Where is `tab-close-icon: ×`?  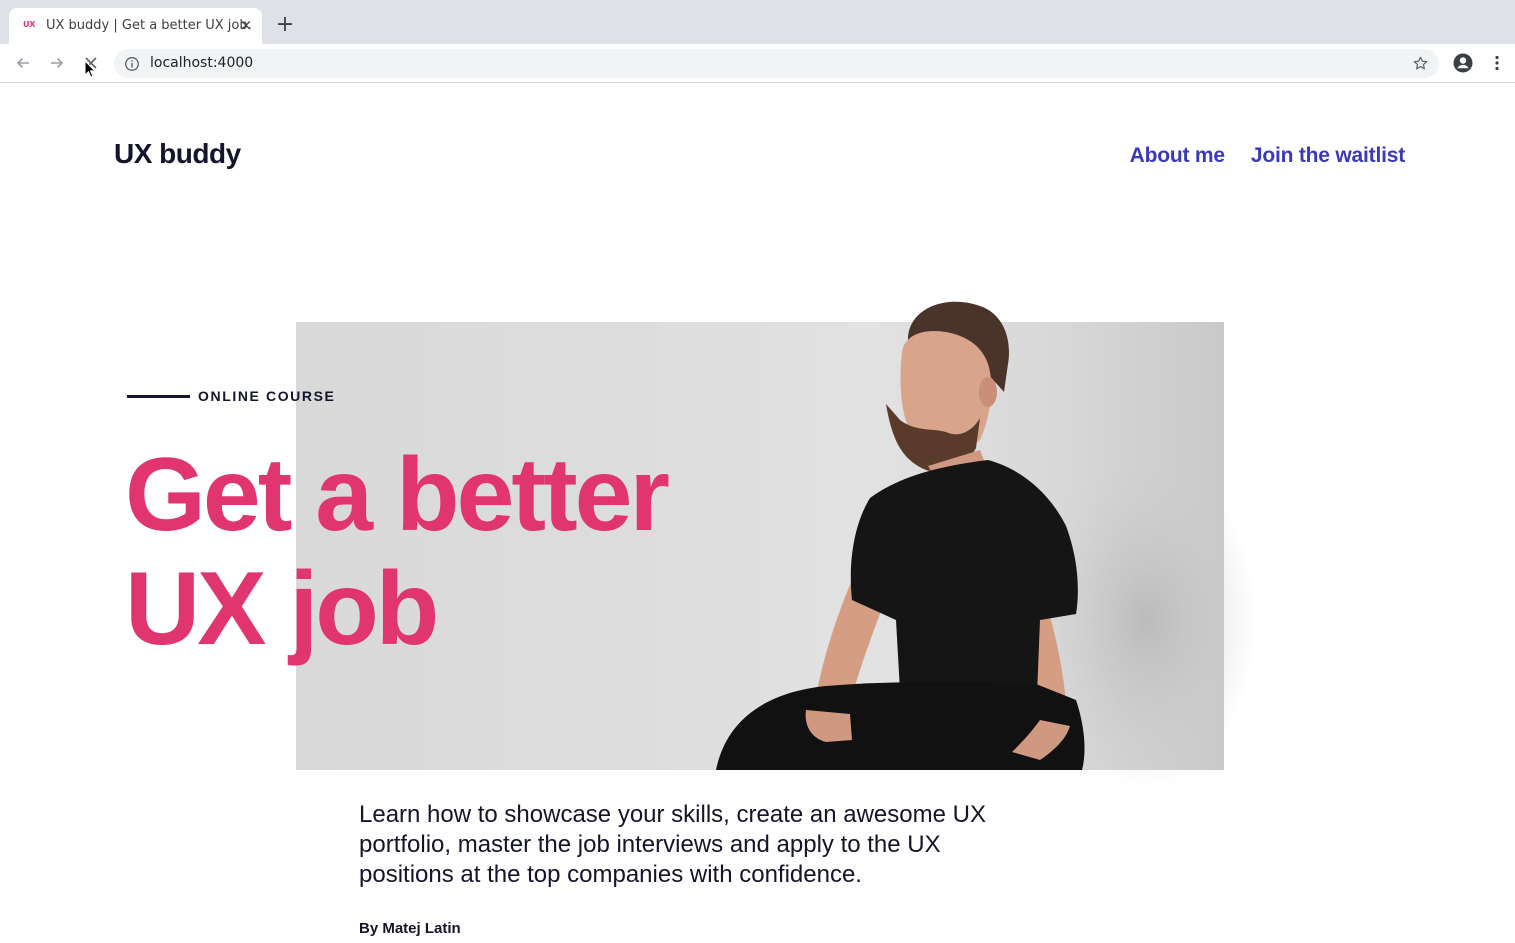
tab-close-icon: × is located at coordinates (246, 25).